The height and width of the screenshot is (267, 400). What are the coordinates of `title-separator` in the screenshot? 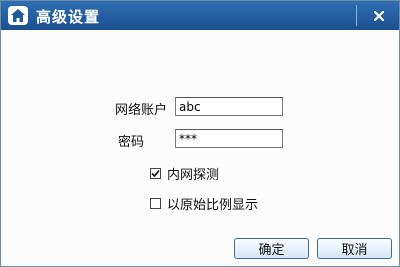 It's located at (356, 15).